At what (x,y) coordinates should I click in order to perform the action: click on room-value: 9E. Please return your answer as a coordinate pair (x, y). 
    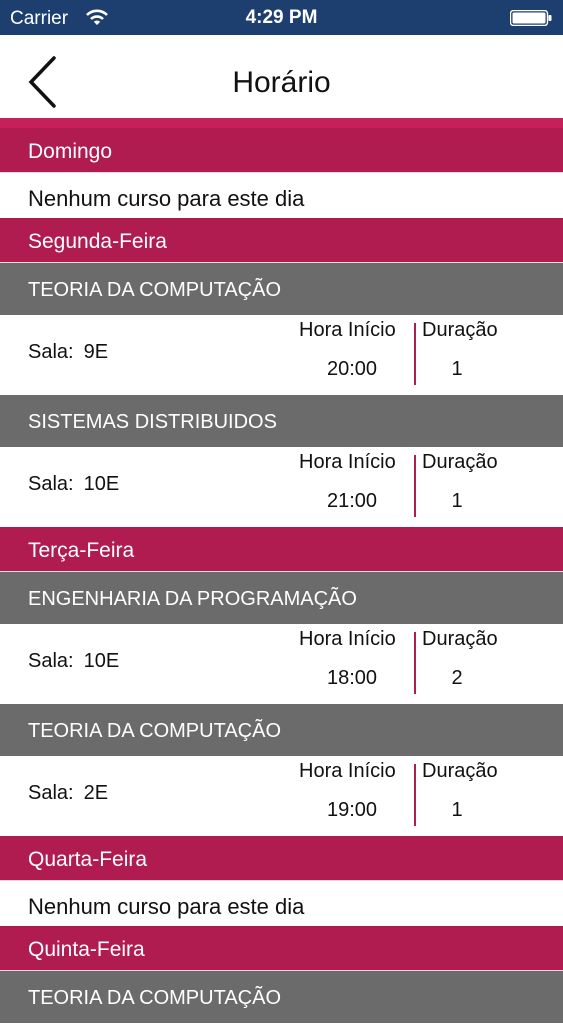
    Looking at the image, I should click on (96, 352).